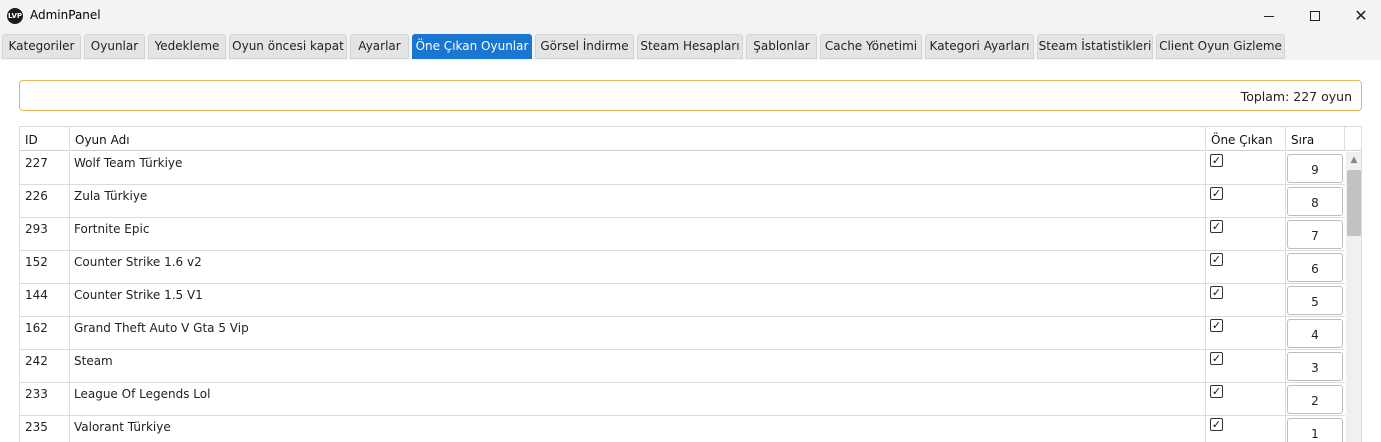  Describe the element at coordinates (288, 46) in the screenshot. I see `tab-oyun-oncesi-kapat: Oyun öncesi kapat` at that location.